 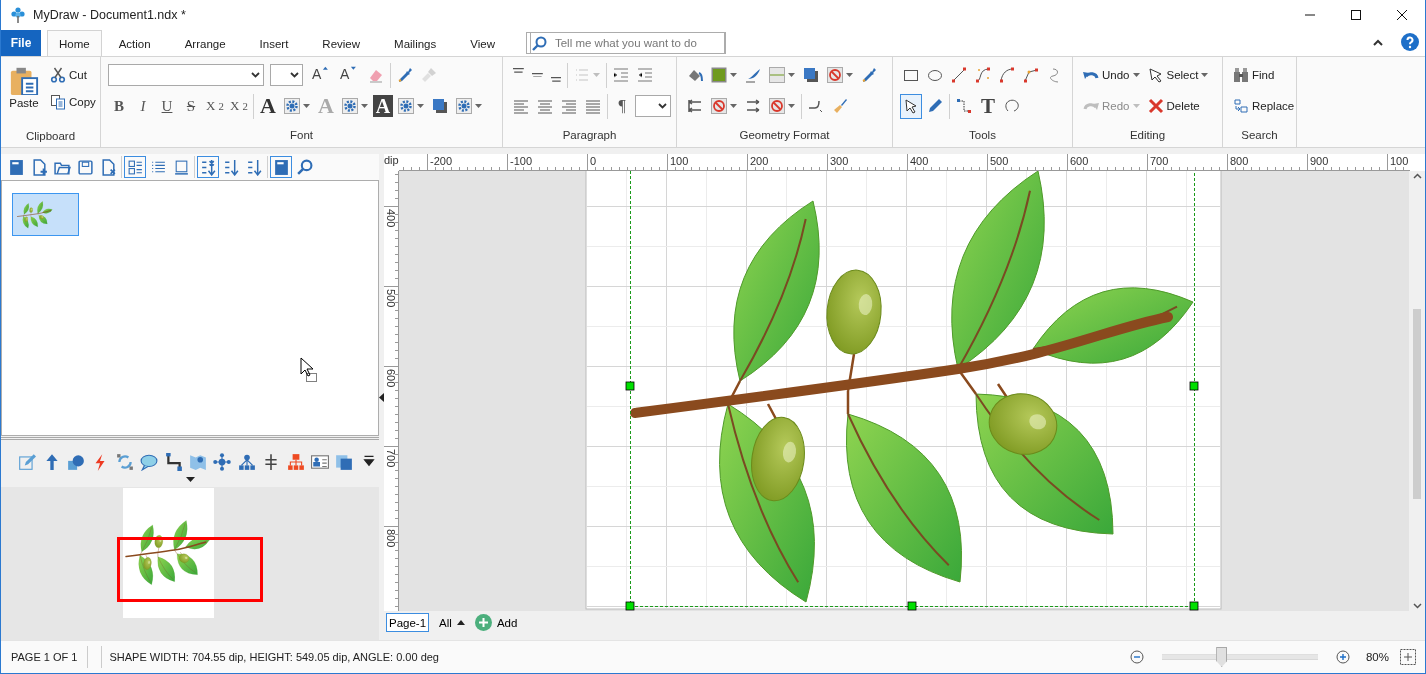 I want to click on ruler-label: 0, so click(x=593, y=161).